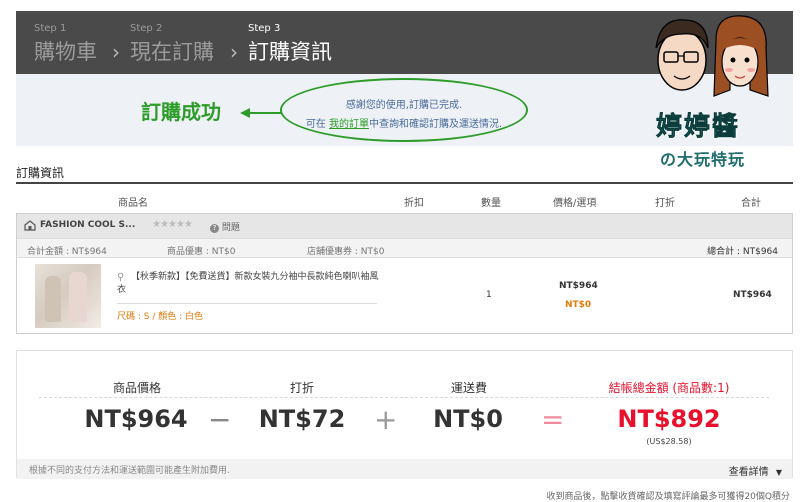 Image resolution: width=800 pixels, height=502 pixels. I want to click on order-status-prefix: 可在, so click(315, 124).